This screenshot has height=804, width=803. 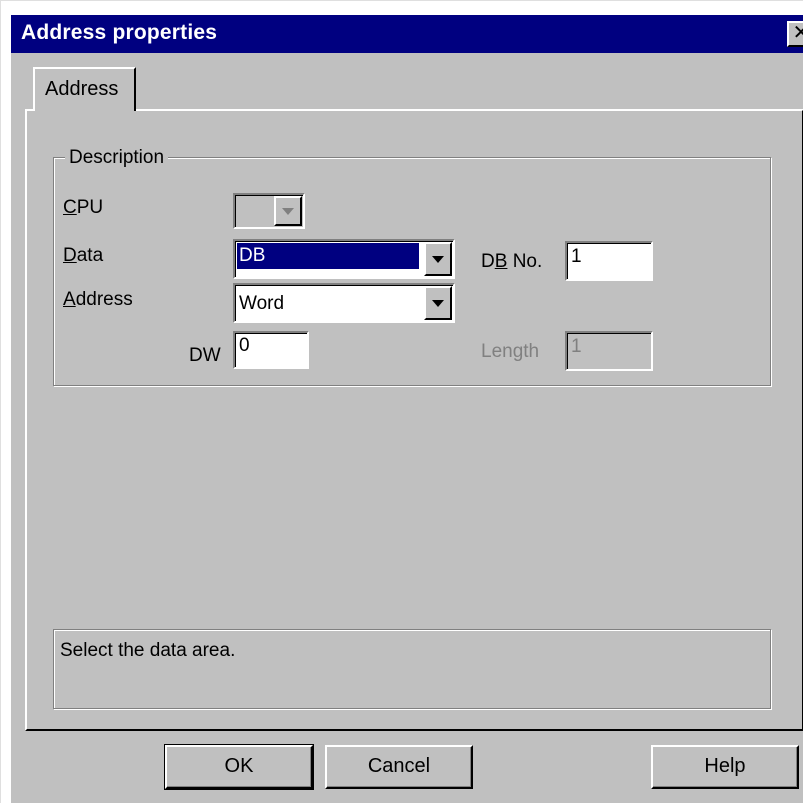 I want to click on address-dropdown-button, so click(x=438, y=303).